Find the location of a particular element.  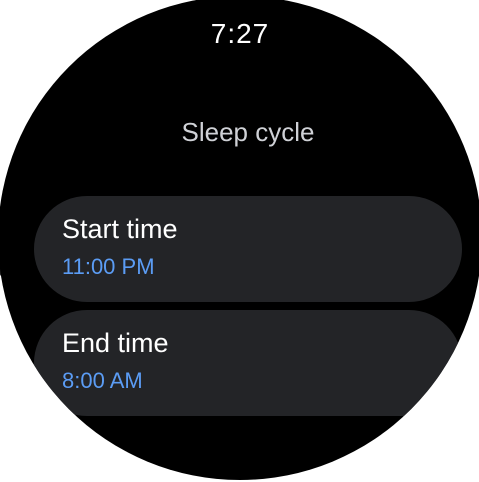

start-time-label: Start time is located at coordinates (120, 229).